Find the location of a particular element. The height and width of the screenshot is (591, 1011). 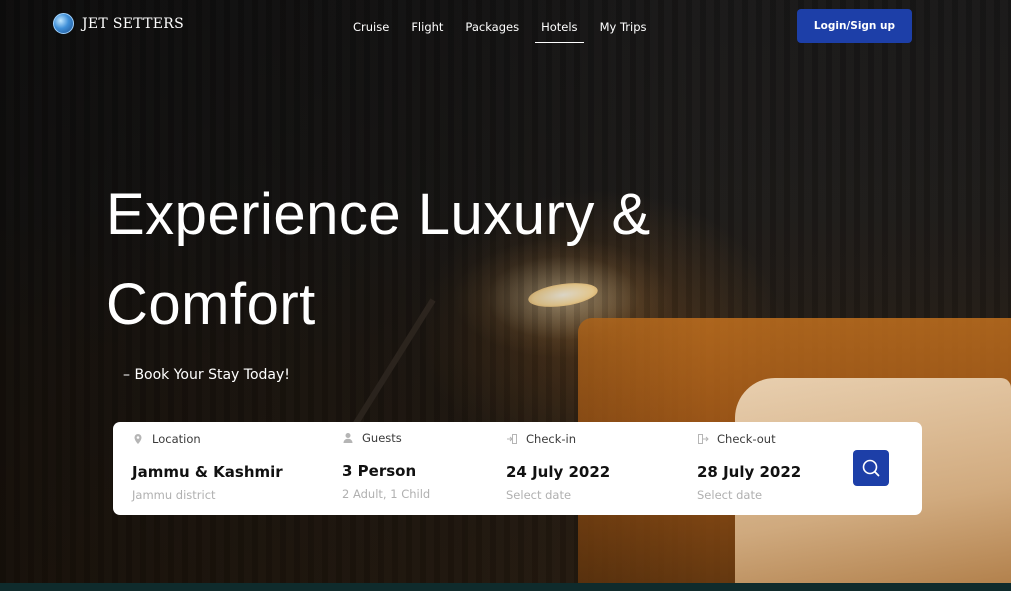

login-signup-button: Login/Sign up is located at coordinates (854, 26).